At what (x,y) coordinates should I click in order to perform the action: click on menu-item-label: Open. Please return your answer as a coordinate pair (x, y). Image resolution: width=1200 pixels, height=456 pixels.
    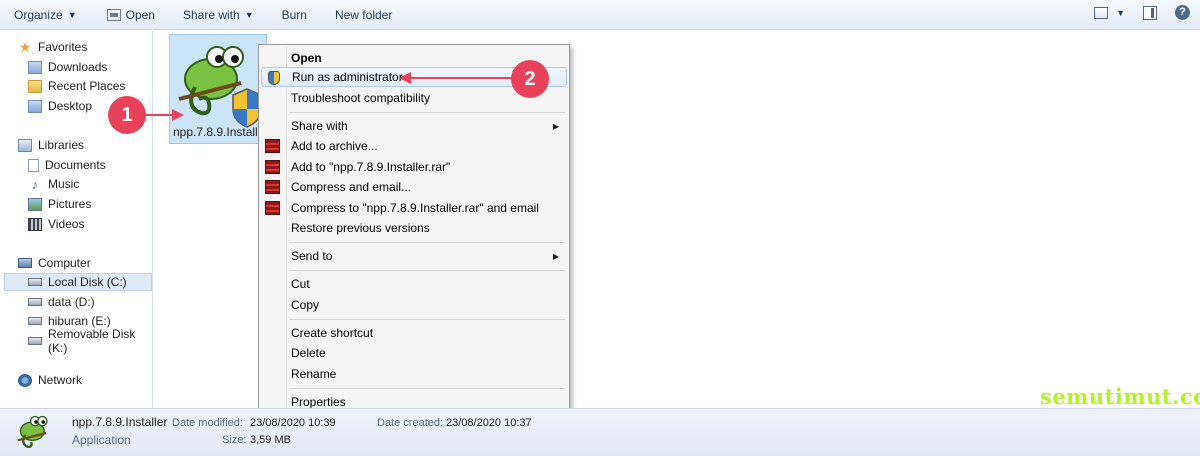
    Looking at the image, I should click on (306, 58).